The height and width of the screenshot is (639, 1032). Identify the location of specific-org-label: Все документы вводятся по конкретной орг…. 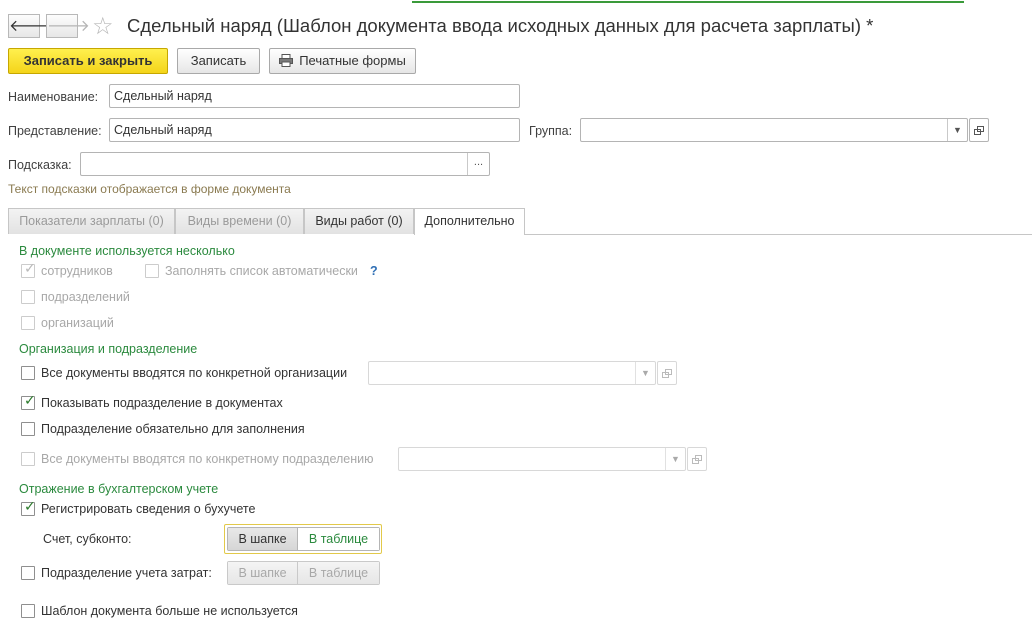
(194, 373).